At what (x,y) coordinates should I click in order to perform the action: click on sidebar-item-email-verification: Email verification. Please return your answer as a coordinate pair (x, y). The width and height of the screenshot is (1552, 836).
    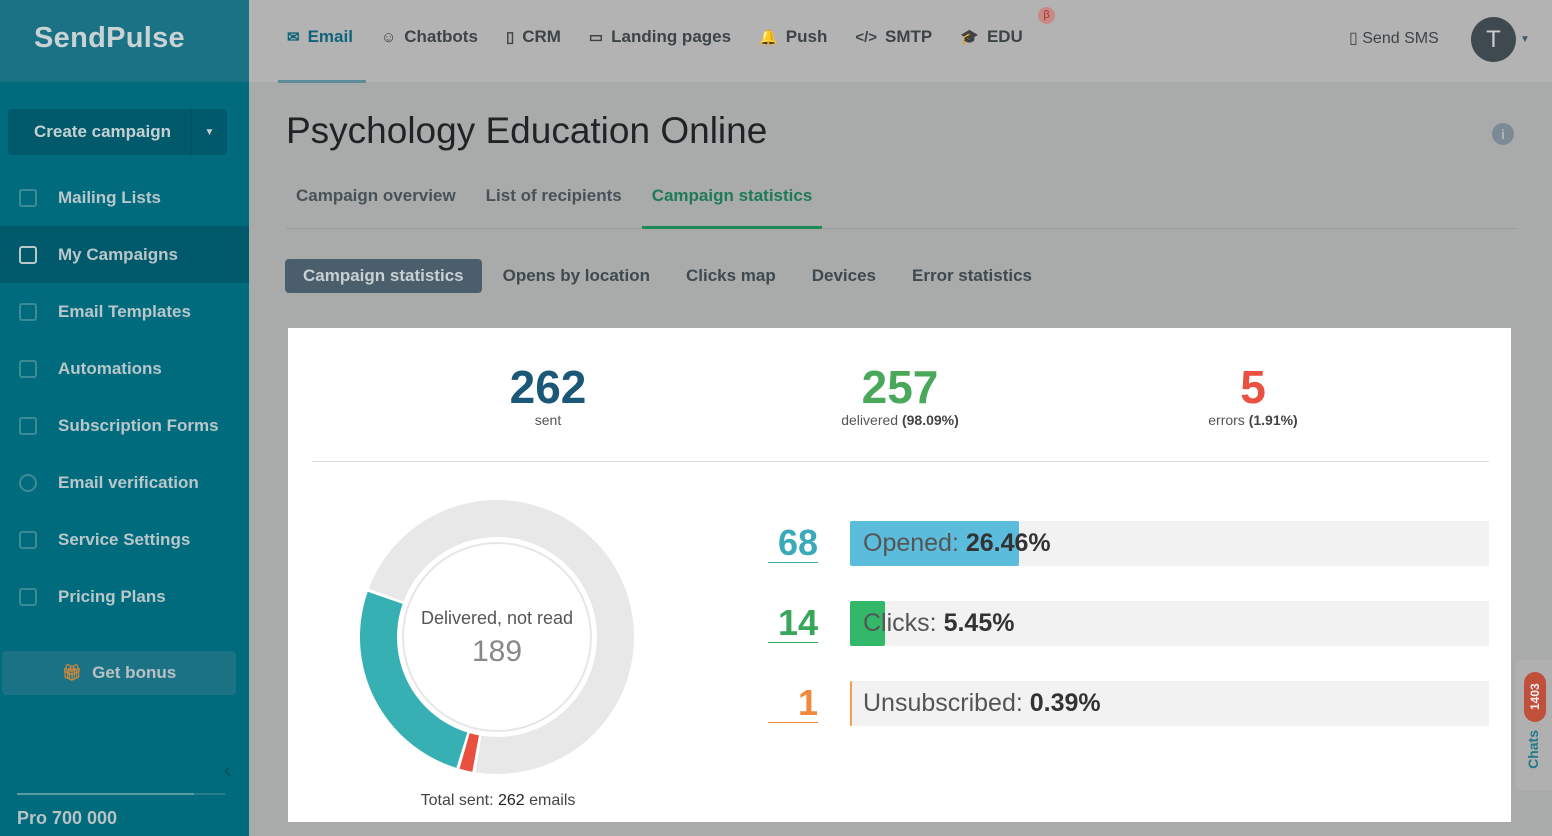
    Looking at the image, I should click on (124, 482).